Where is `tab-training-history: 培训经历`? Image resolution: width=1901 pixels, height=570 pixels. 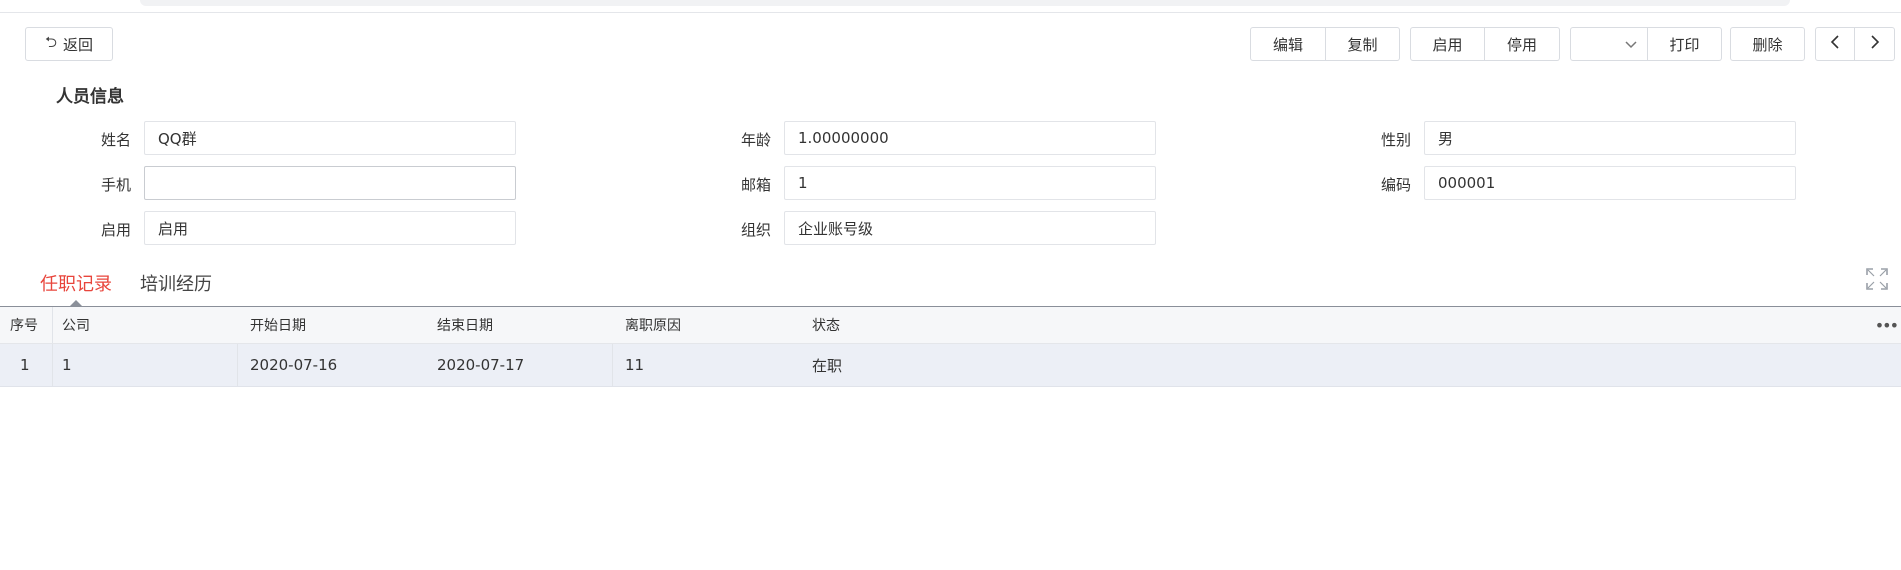
tab-training-history: 培训经历 is located at coordinates (176, 283).